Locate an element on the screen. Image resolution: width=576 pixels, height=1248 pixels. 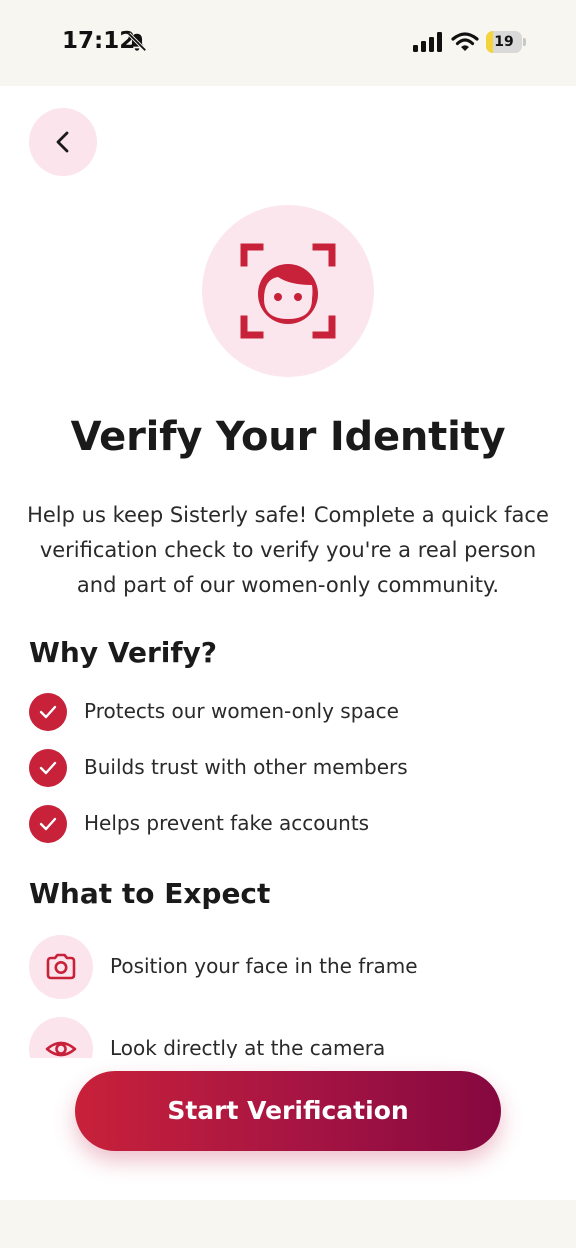
status-bar: 17:12 19 is located at coordinates (288, 43).